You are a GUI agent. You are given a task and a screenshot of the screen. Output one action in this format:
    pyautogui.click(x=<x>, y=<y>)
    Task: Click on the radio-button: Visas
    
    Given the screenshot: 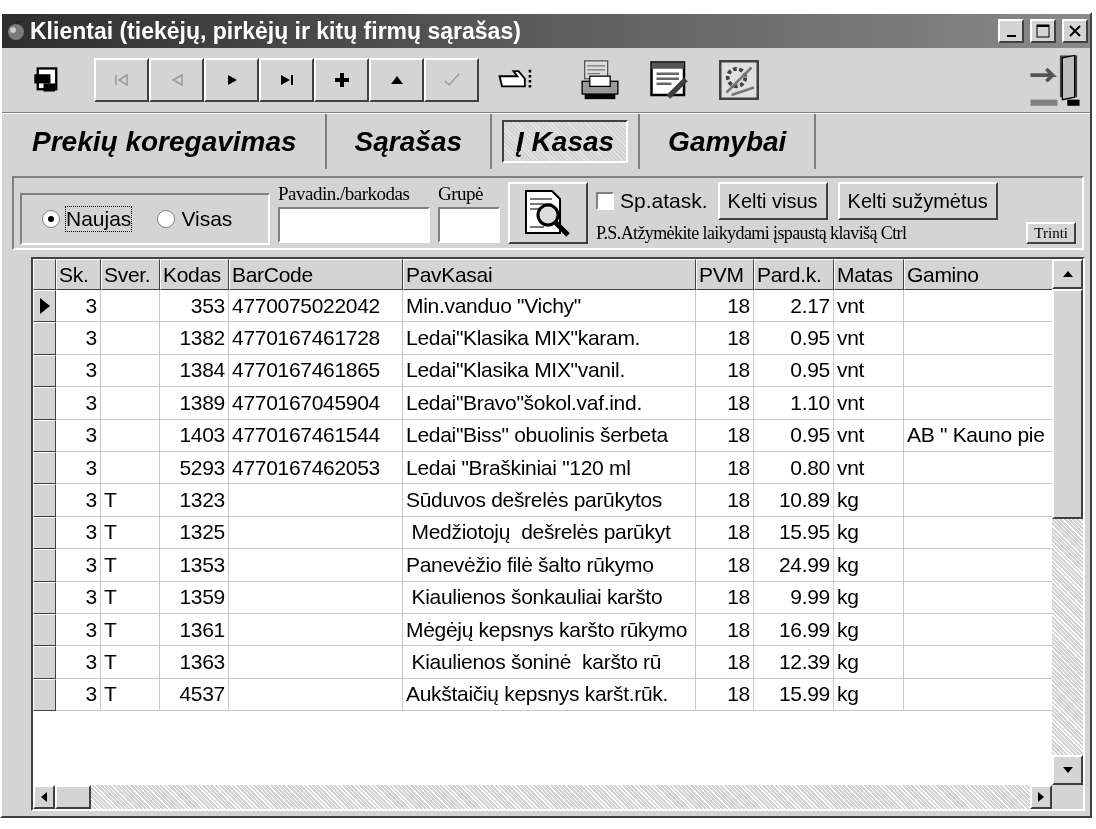 What is the action you would take?
    pyautogui.click(x=195, y=219)
    